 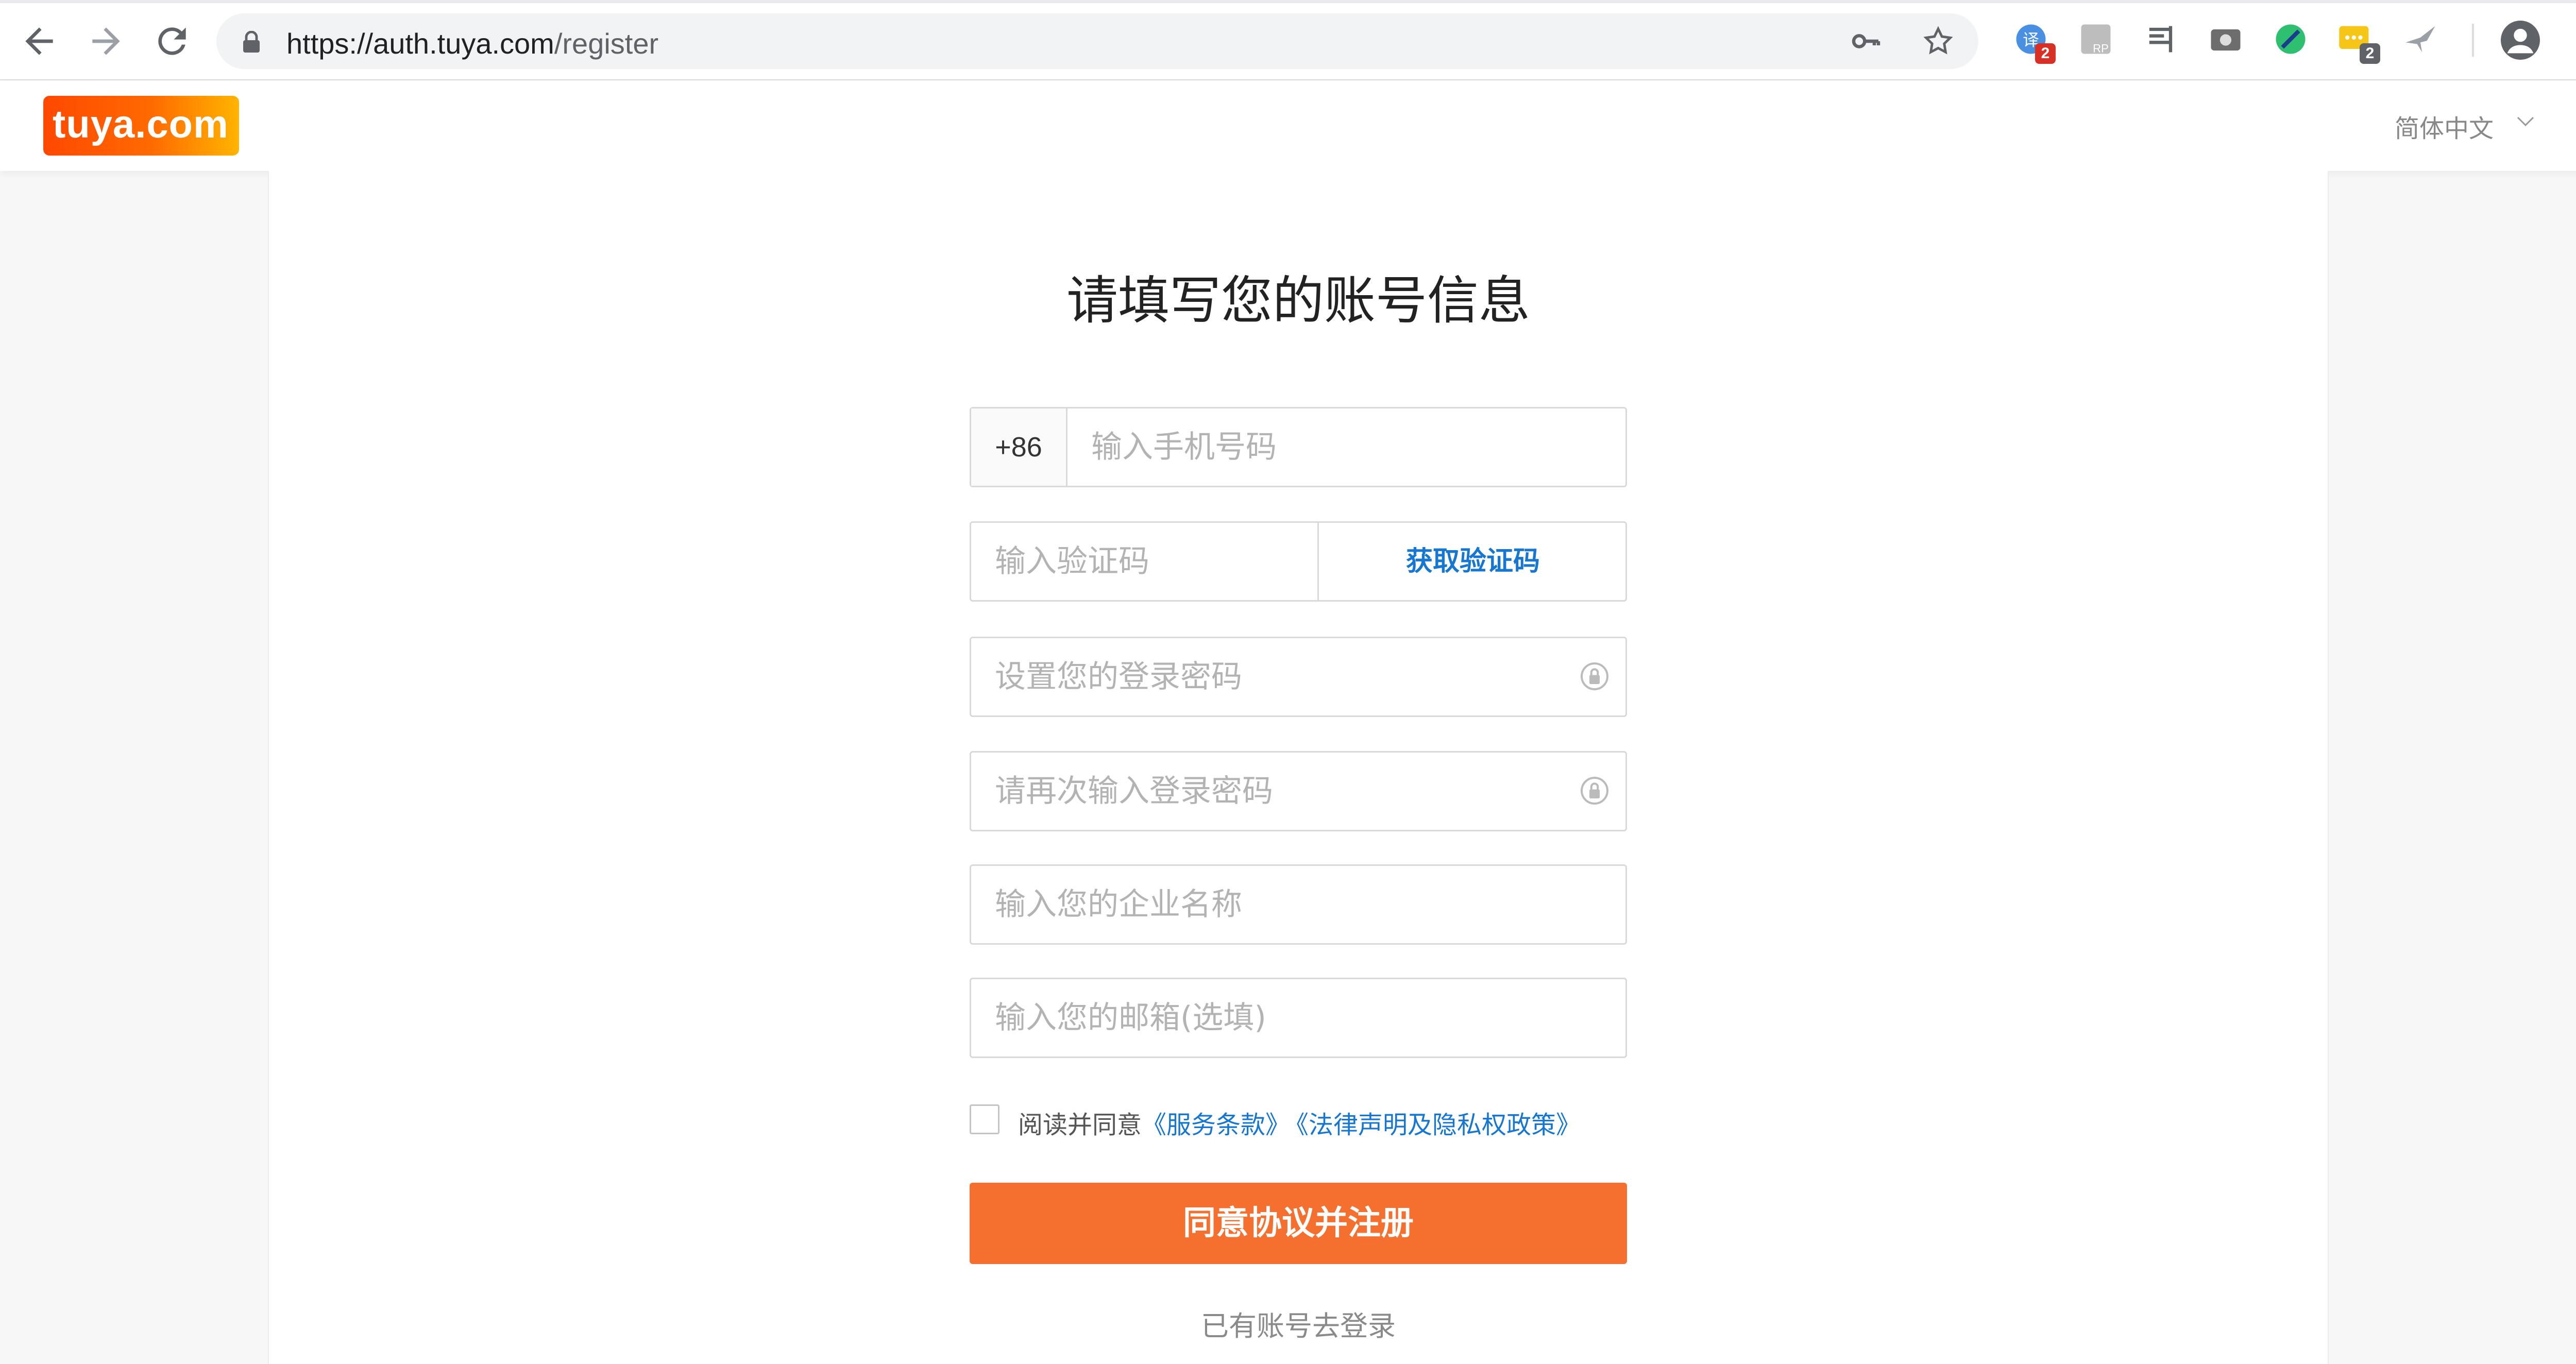 I want to click on url-text: https://auth.tuya.com/register, so click(x=472, y=43).